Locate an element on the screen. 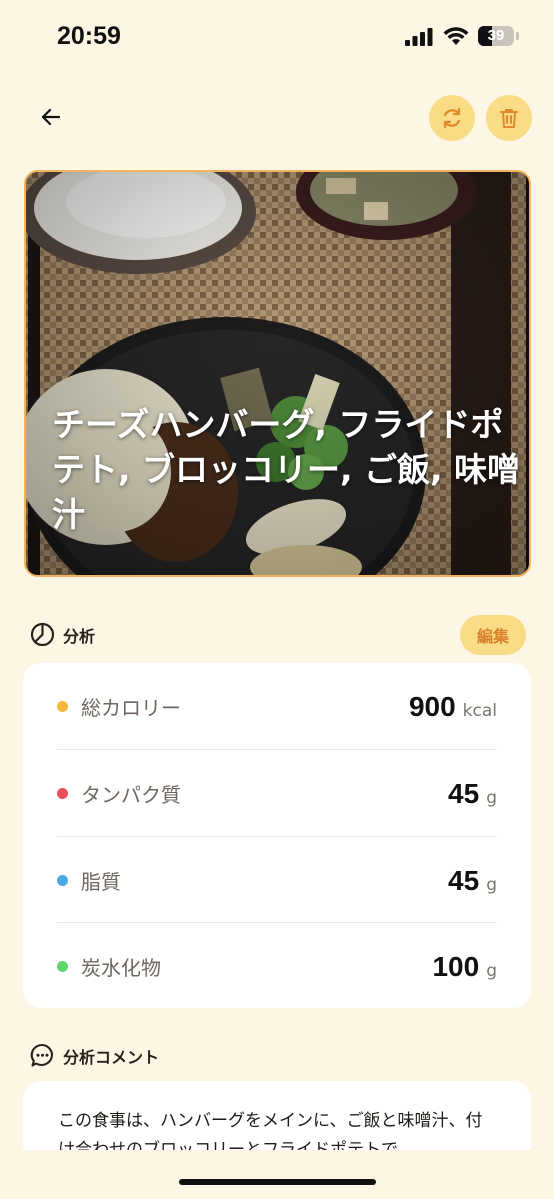 Image resolution: width=554 pixels, height=1199 pixels. back-button is located at coordinates (51, 117).